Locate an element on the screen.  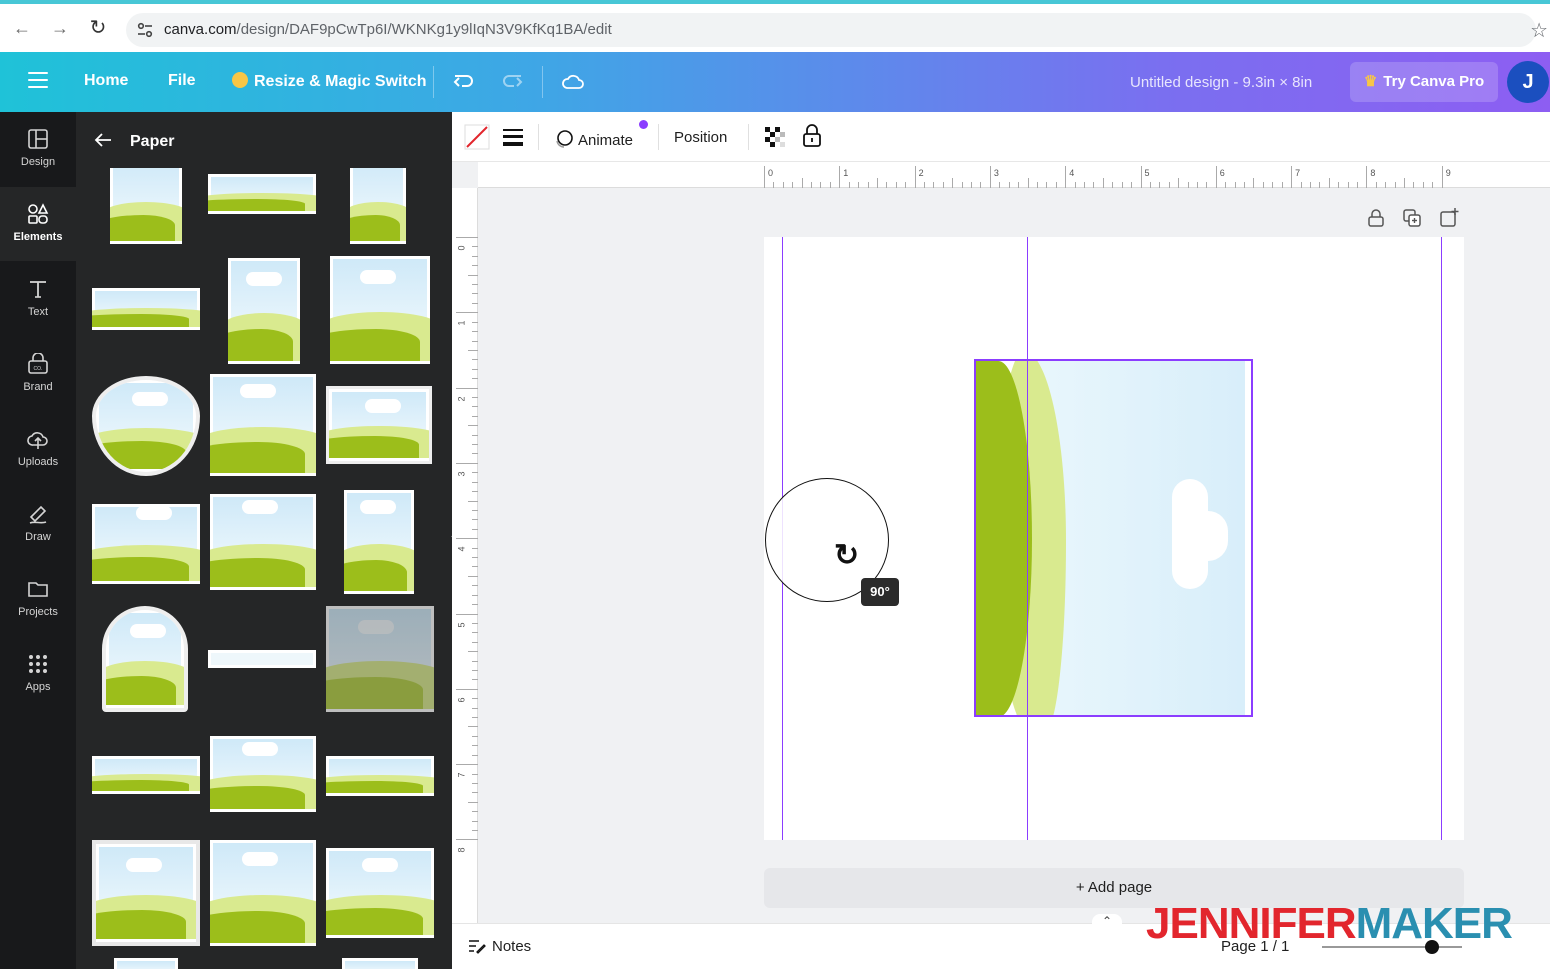
paper-frame-element is located at coordinates (146, 893).